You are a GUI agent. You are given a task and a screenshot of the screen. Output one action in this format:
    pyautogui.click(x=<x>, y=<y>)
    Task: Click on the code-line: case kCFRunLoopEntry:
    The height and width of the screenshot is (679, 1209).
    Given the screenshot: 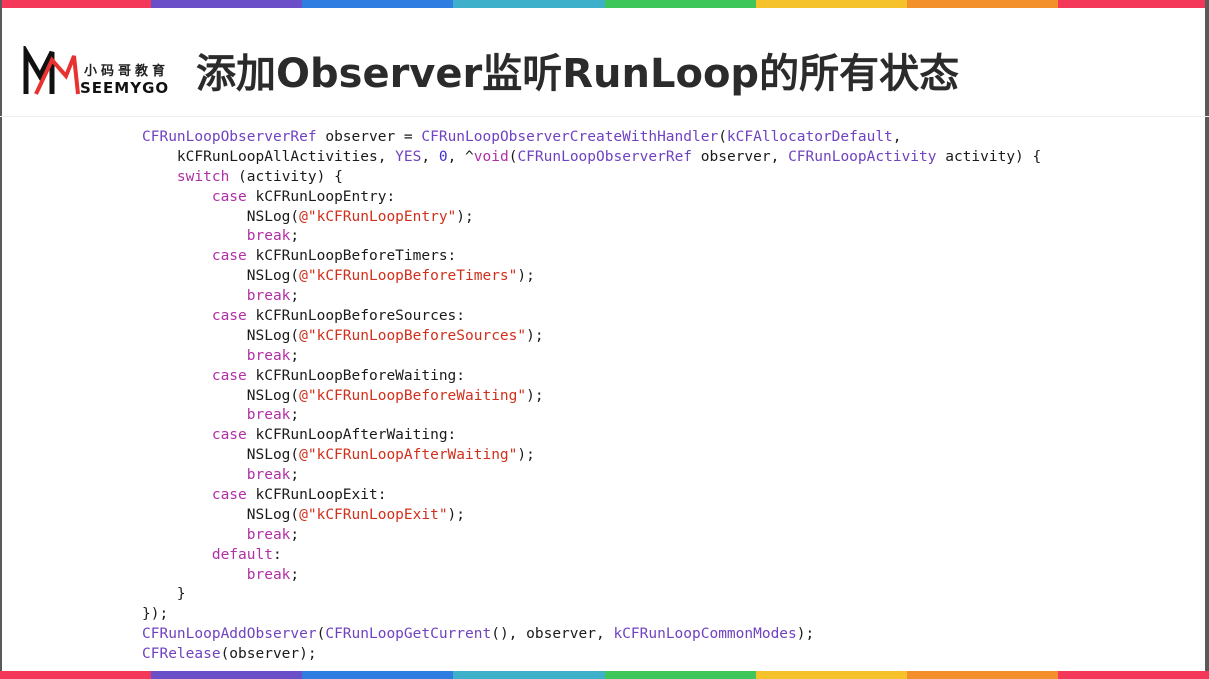 What is the action you would take?
    pyautogui.click(x=591, y=198)
    